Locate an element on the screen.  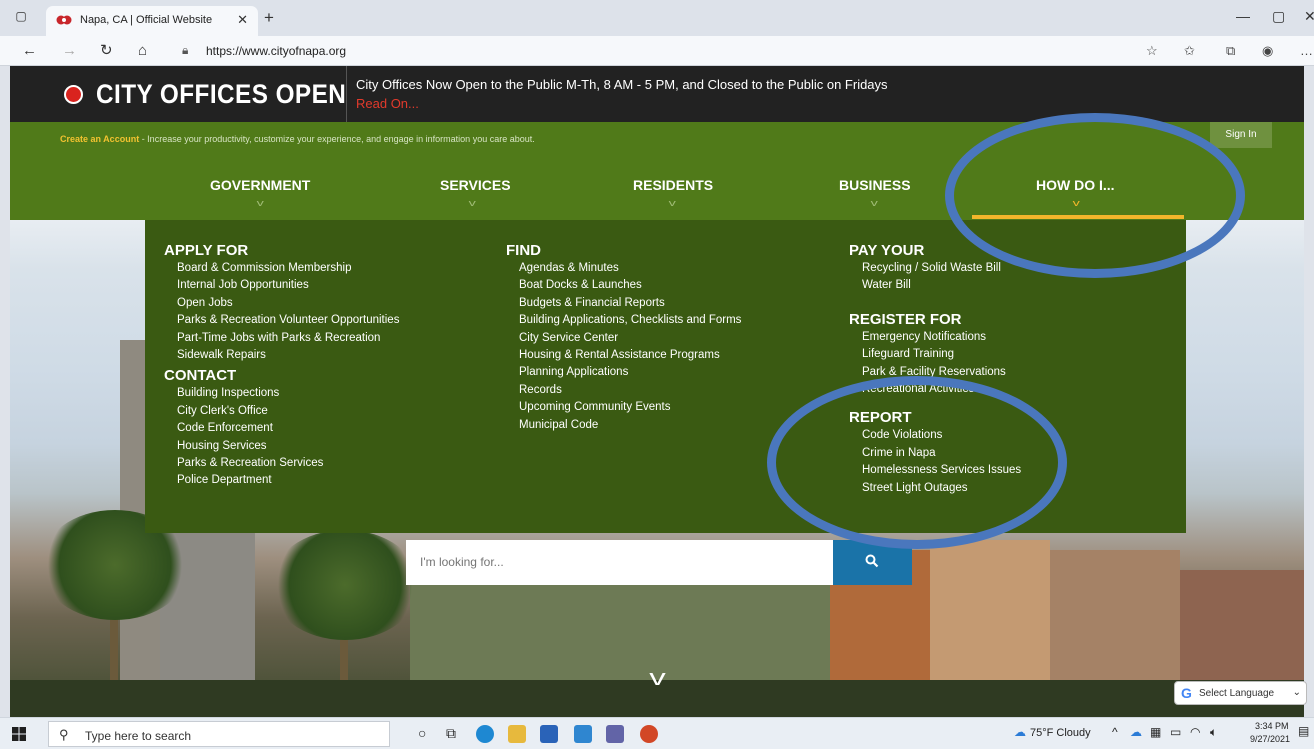
maximize-icon: ▢ is located at coordinates (1278, 16).